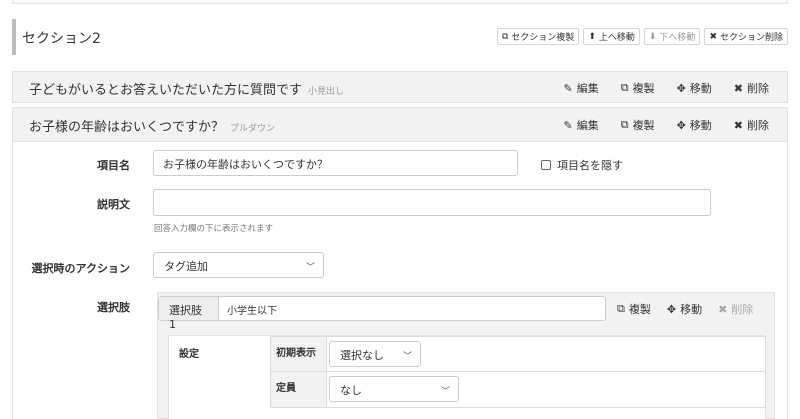 The width and height of the screenshot is (800, 419). Describe the element at coordinates (394, 389) in the screenshot. I see `capacity-select: なし ﹀` at that location.